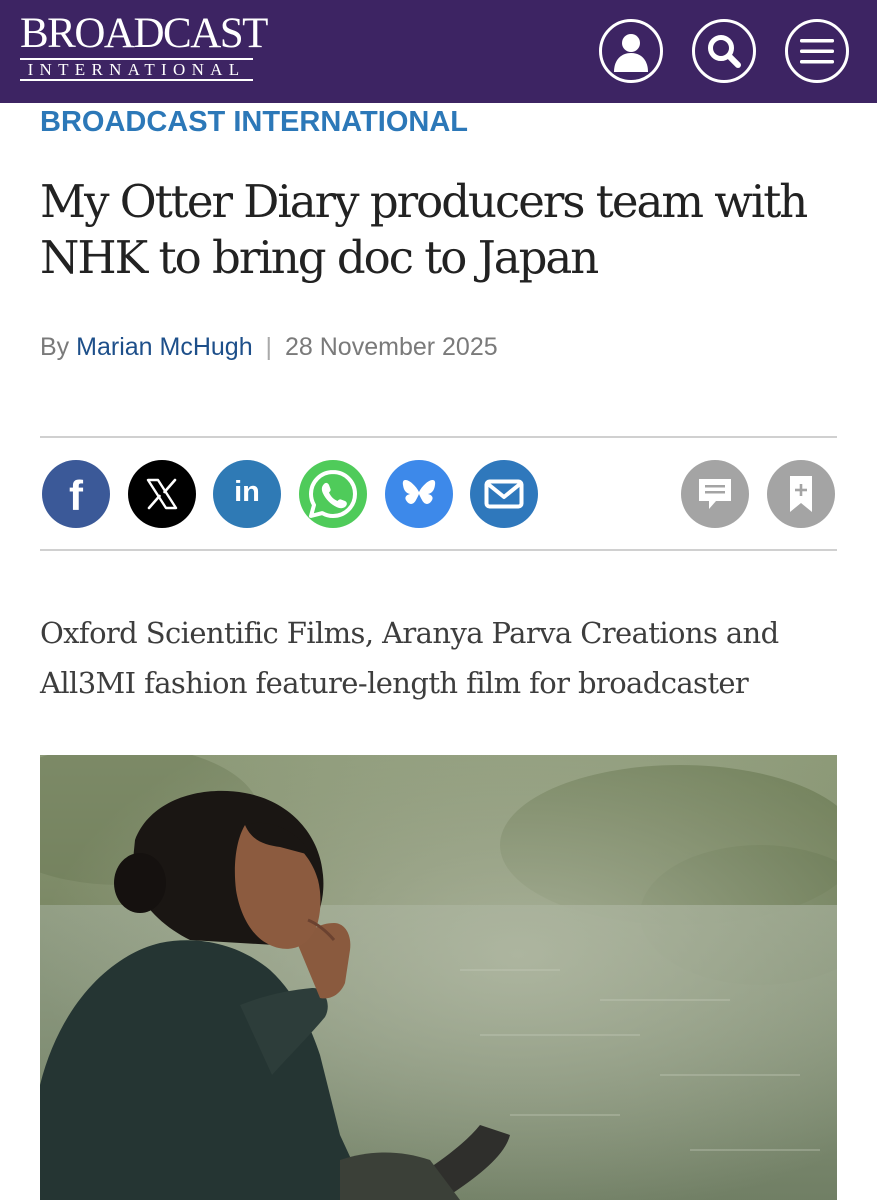 Image resolution: width=877 pixels, height=1200 pixels. I want to click on account-icon, so click(631, 53).